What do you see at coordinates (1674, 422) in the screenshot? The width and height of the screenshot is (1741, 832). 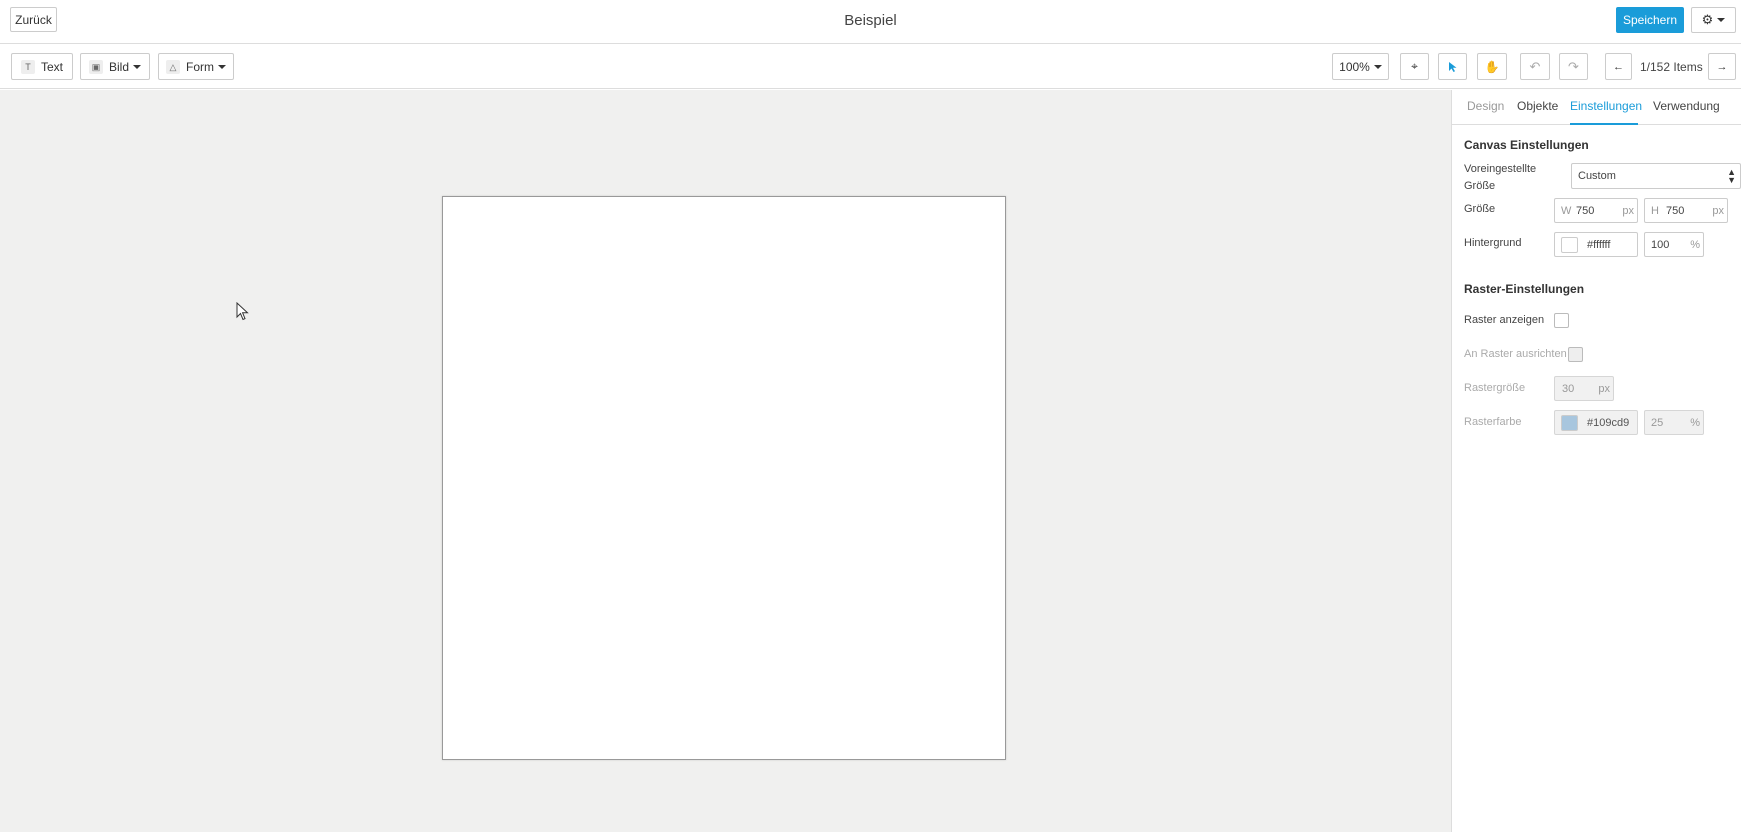 I see `grid-opacity-input: 25 %` at bounding box center [1674, 422].